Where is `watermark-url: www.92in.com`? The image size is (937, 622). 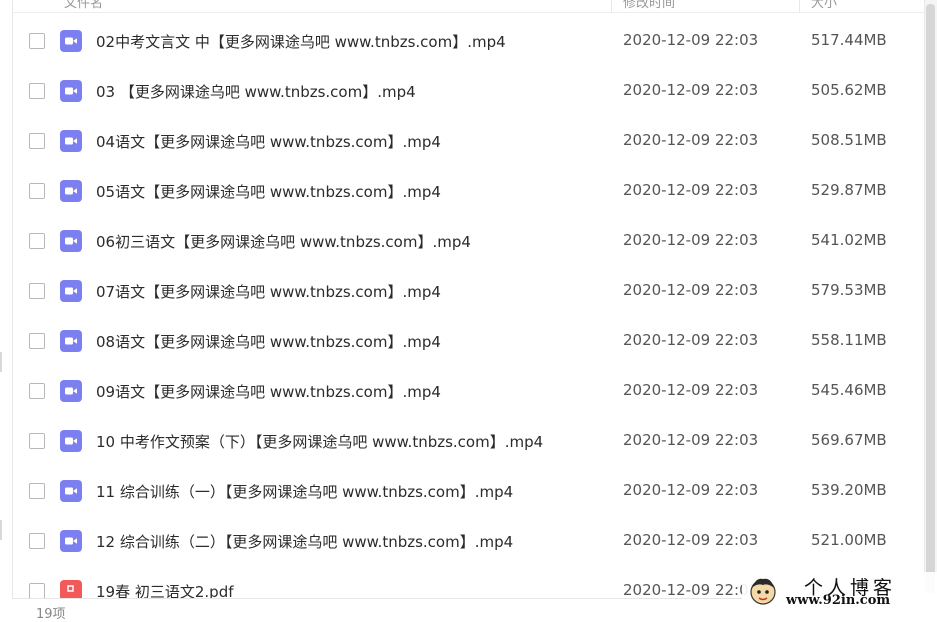
watermark-url: www.92in.com is located at coordinates (838, 600).